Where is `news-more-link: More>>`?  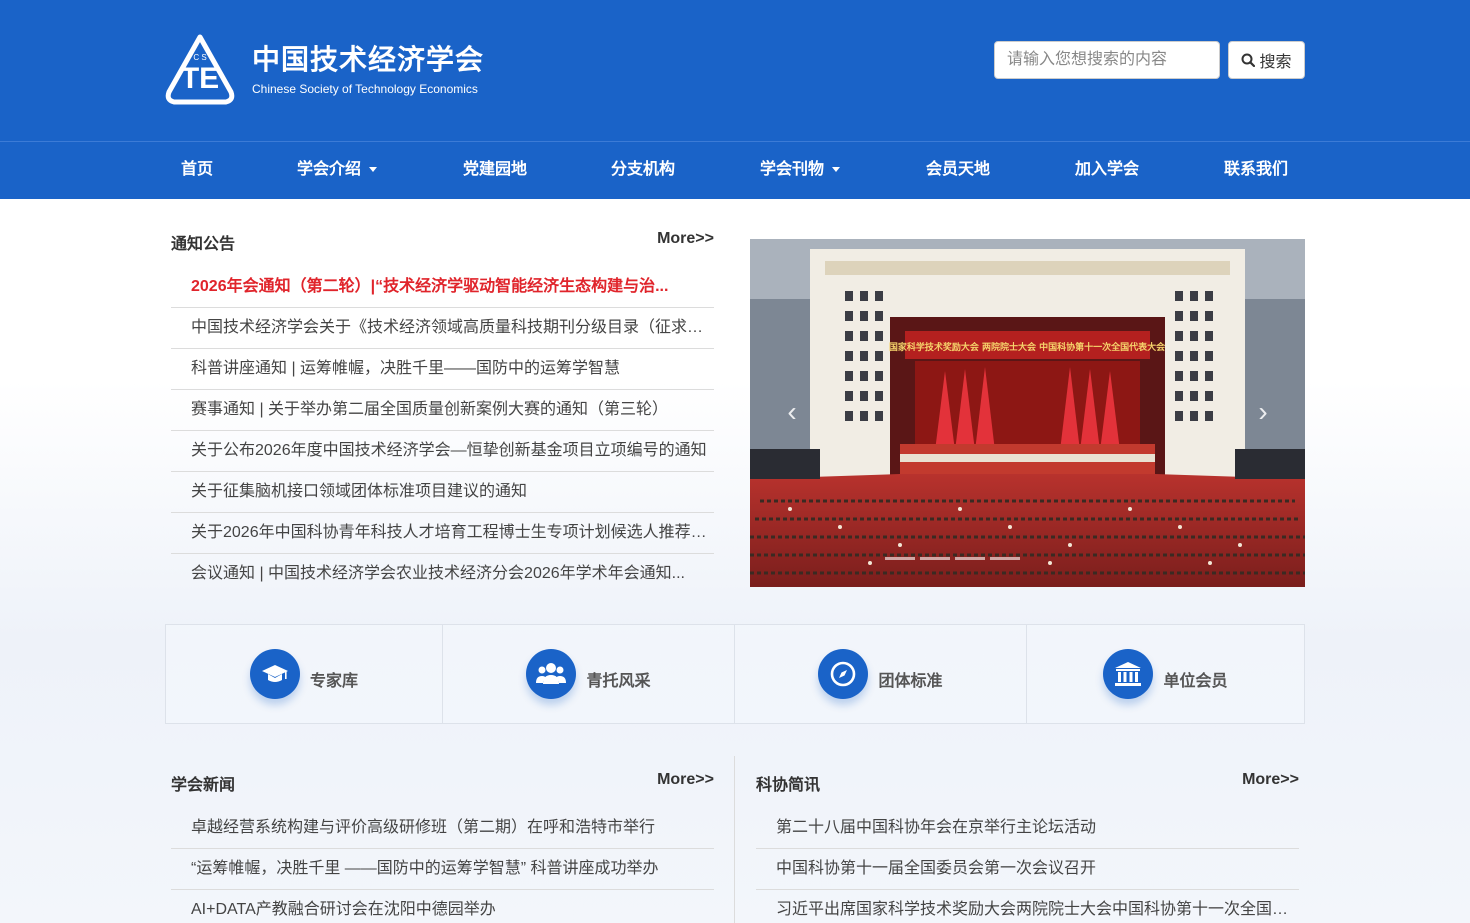
news-more-link: More>> is located at coordinates (685, 780).